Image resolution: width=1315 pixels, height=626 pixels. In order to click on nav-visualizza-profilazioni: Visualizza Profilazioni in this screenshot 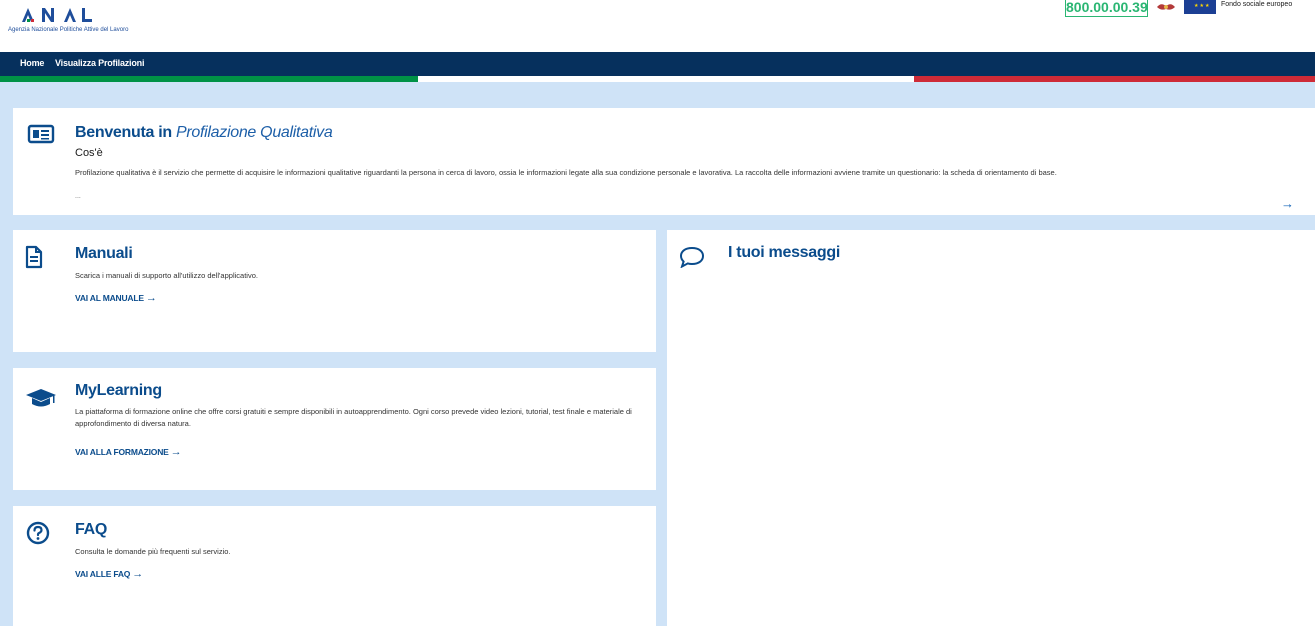, I will do `click(99, 63)`.